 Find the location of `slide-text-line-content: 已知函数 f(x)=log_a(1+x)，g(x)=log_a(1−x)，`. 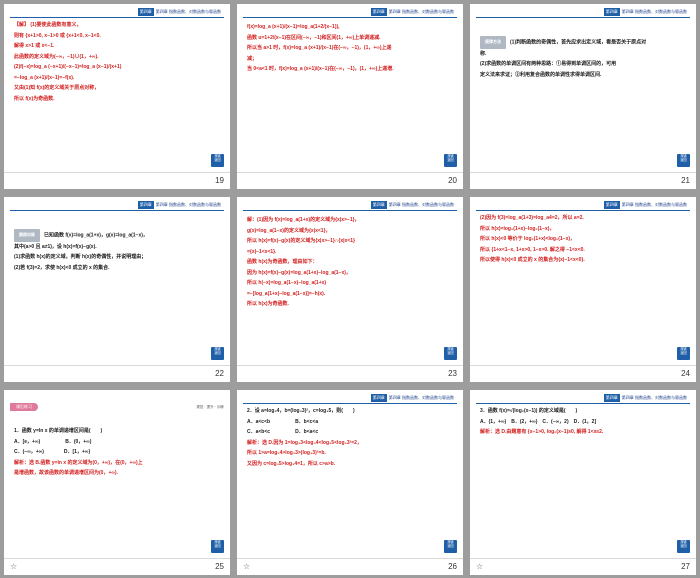

slide-text-line-content: 已知函数 f(x)=log_a(1+x)，g(x)=log_a(1−x)， is located at coordinates (96, 235).